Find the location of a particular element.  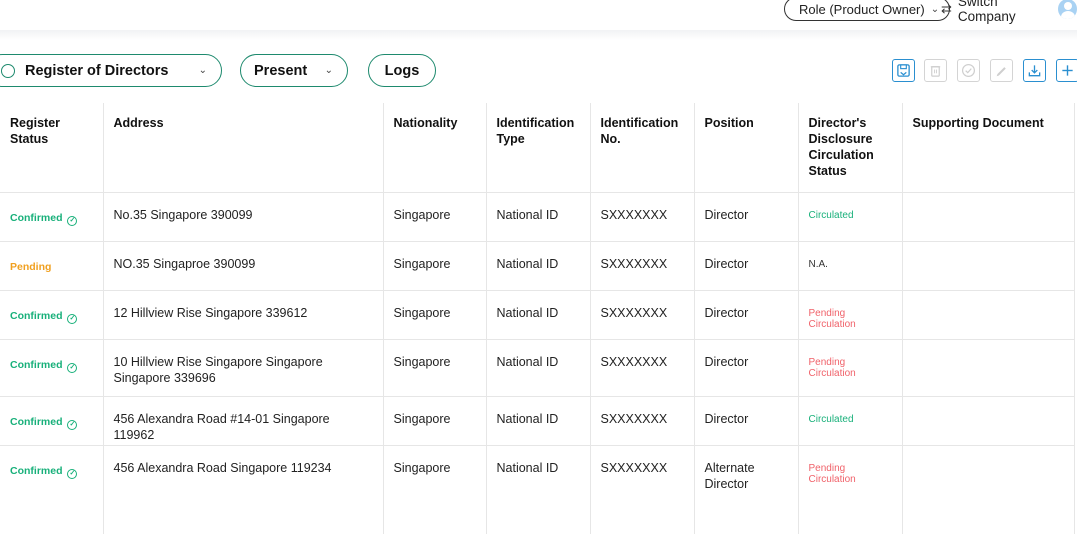

register-status-cell: Pending is located at coordinates (52, 266).